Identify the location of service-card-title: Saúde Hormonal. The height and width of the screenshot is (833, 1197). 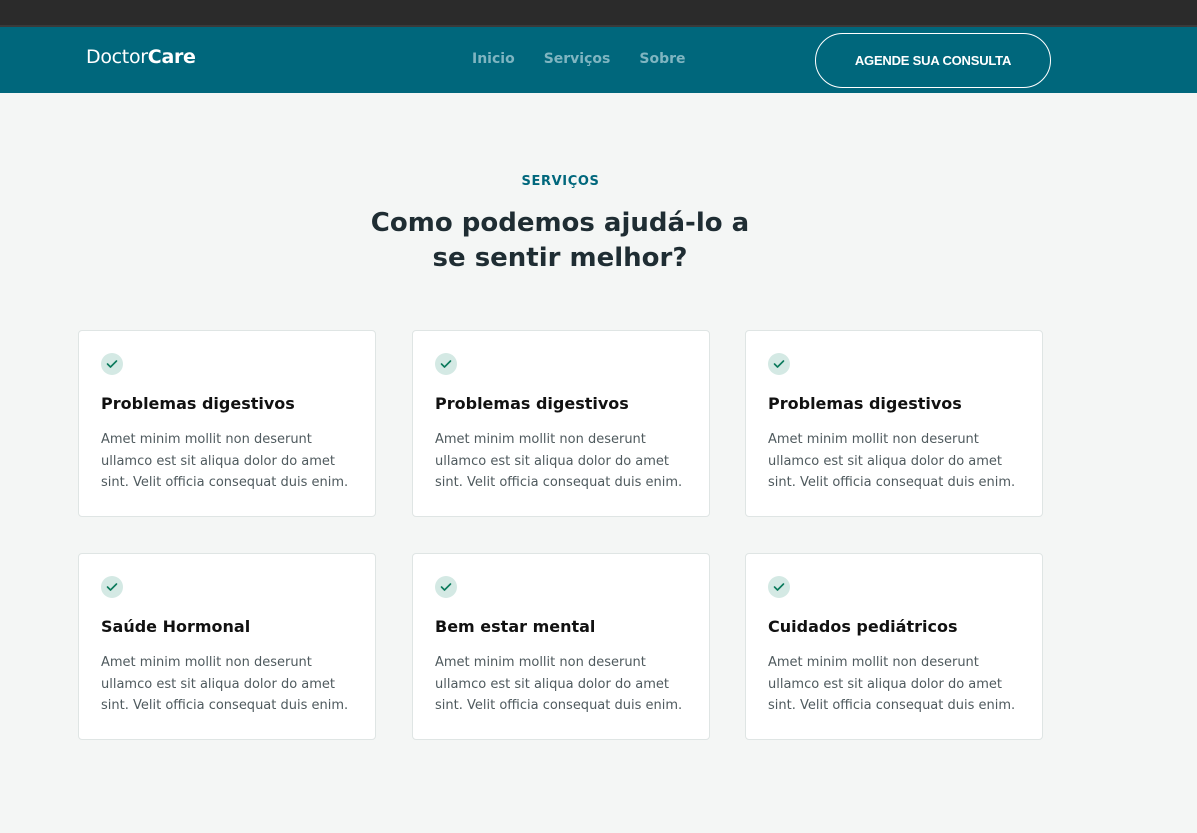
(176, 626).